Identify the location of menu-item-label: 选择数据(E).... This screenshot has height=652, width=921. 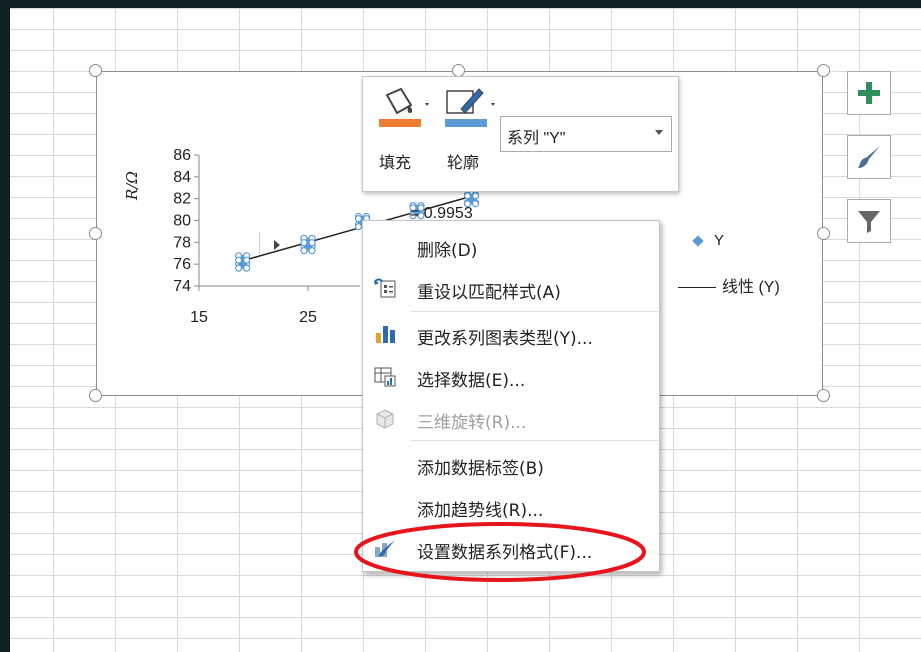
(471, 381).